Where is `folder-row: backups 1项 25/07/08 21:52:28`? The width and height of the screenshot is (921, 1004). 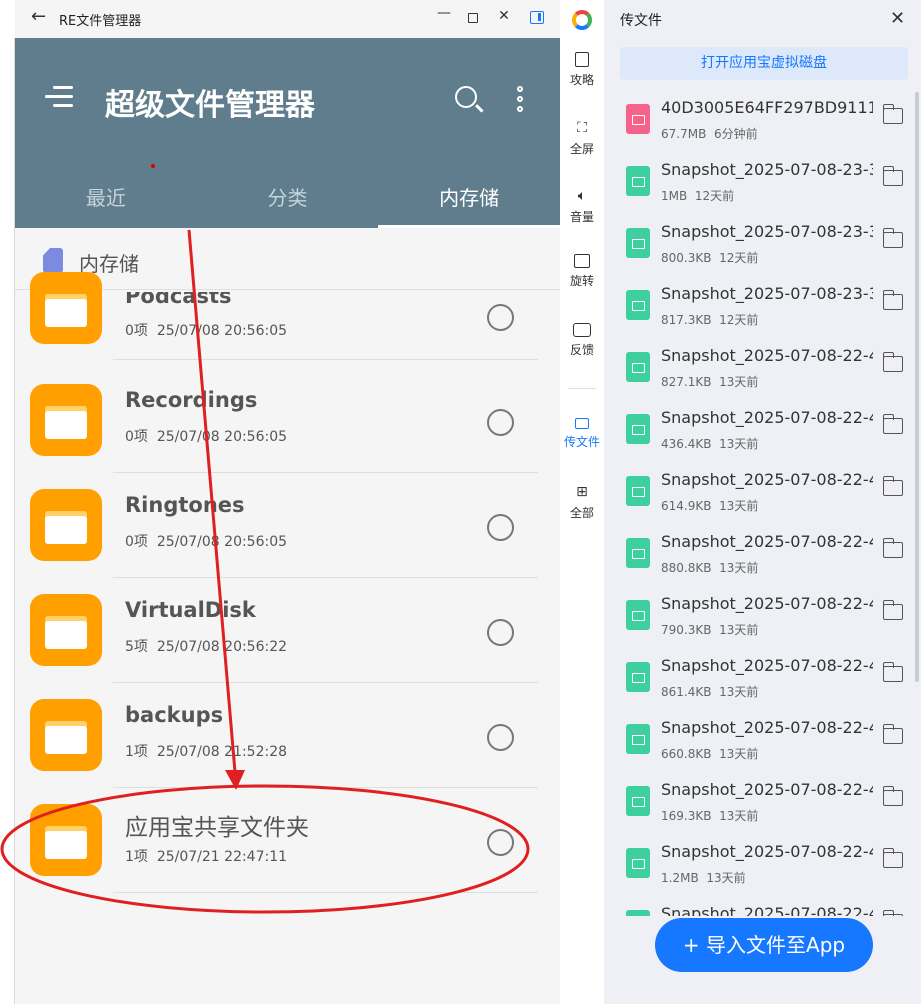 folder-row: backups 1项 25/07/08 21:52:28 is located at coordinates (287, 735).